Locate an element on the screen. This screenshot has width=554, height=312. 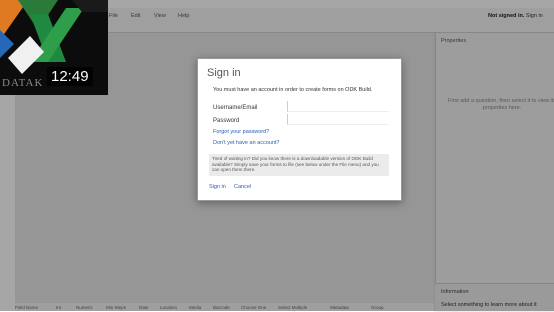
forgot-password-link: Forgot your password? is located at coordinates (241, 132).